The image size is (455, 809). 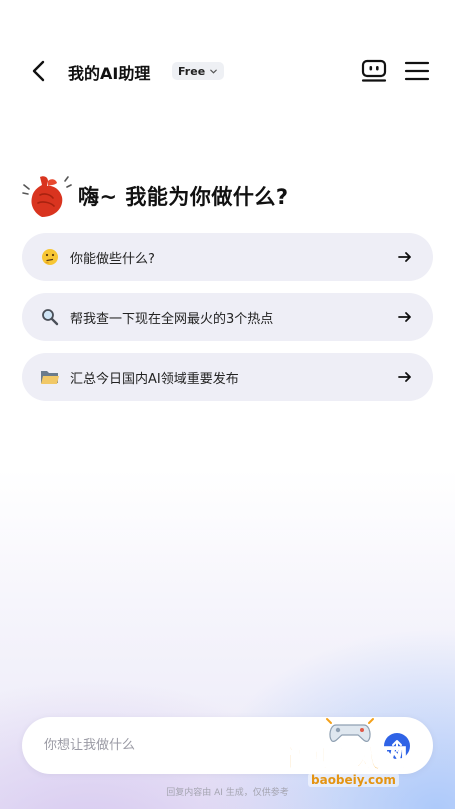 What do you see at coordinates (50, 257) in the screenshot?
I see `thinking-face-icon` at bounding box center [50, 257].